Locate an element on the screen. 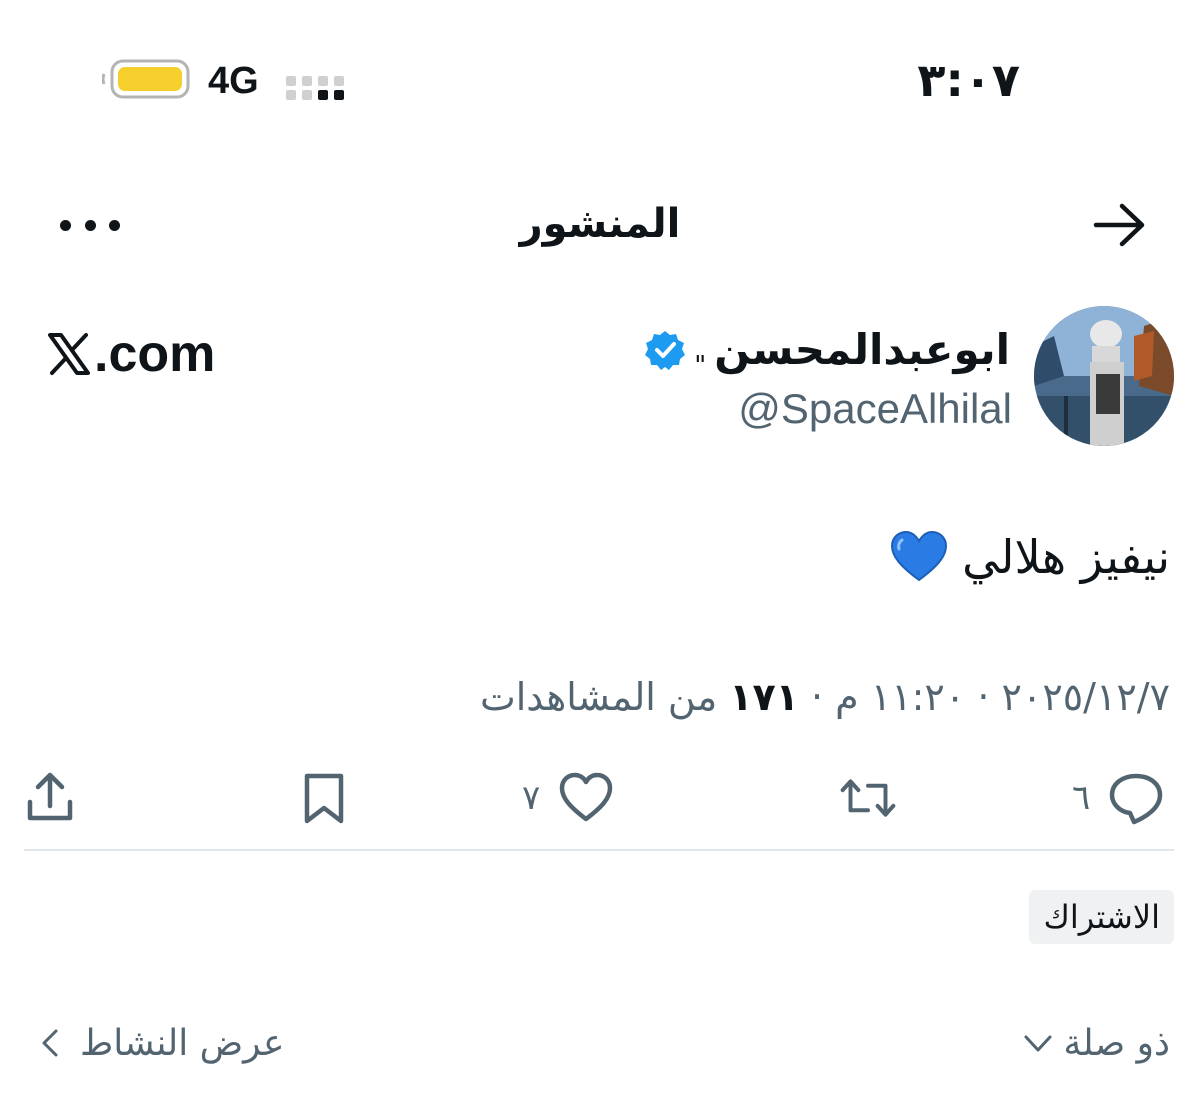 This screenshot has height=1115, width=1200. heart-icon is located at coordinates (586, 797).